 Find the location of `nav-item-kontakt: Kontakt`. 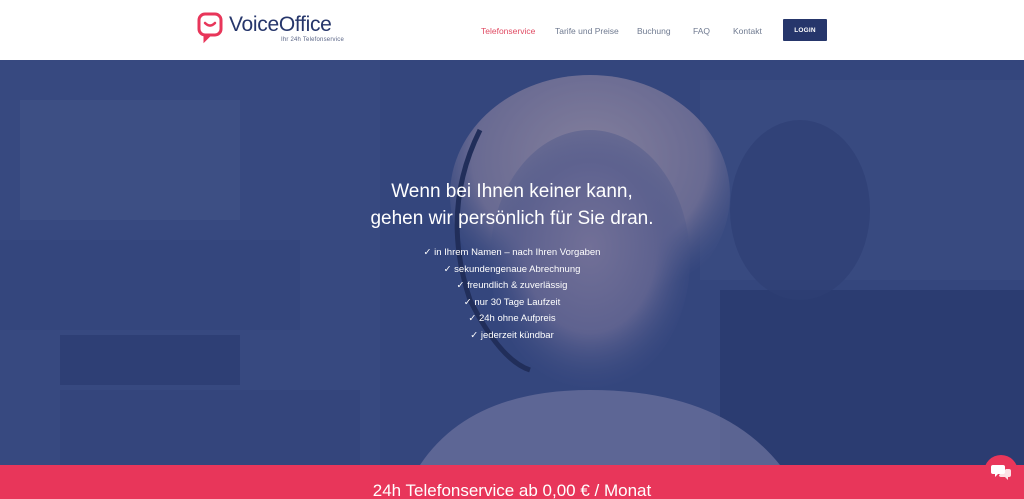

nav-item-kontakt: Kontakt is located at coordinates (747, 31).